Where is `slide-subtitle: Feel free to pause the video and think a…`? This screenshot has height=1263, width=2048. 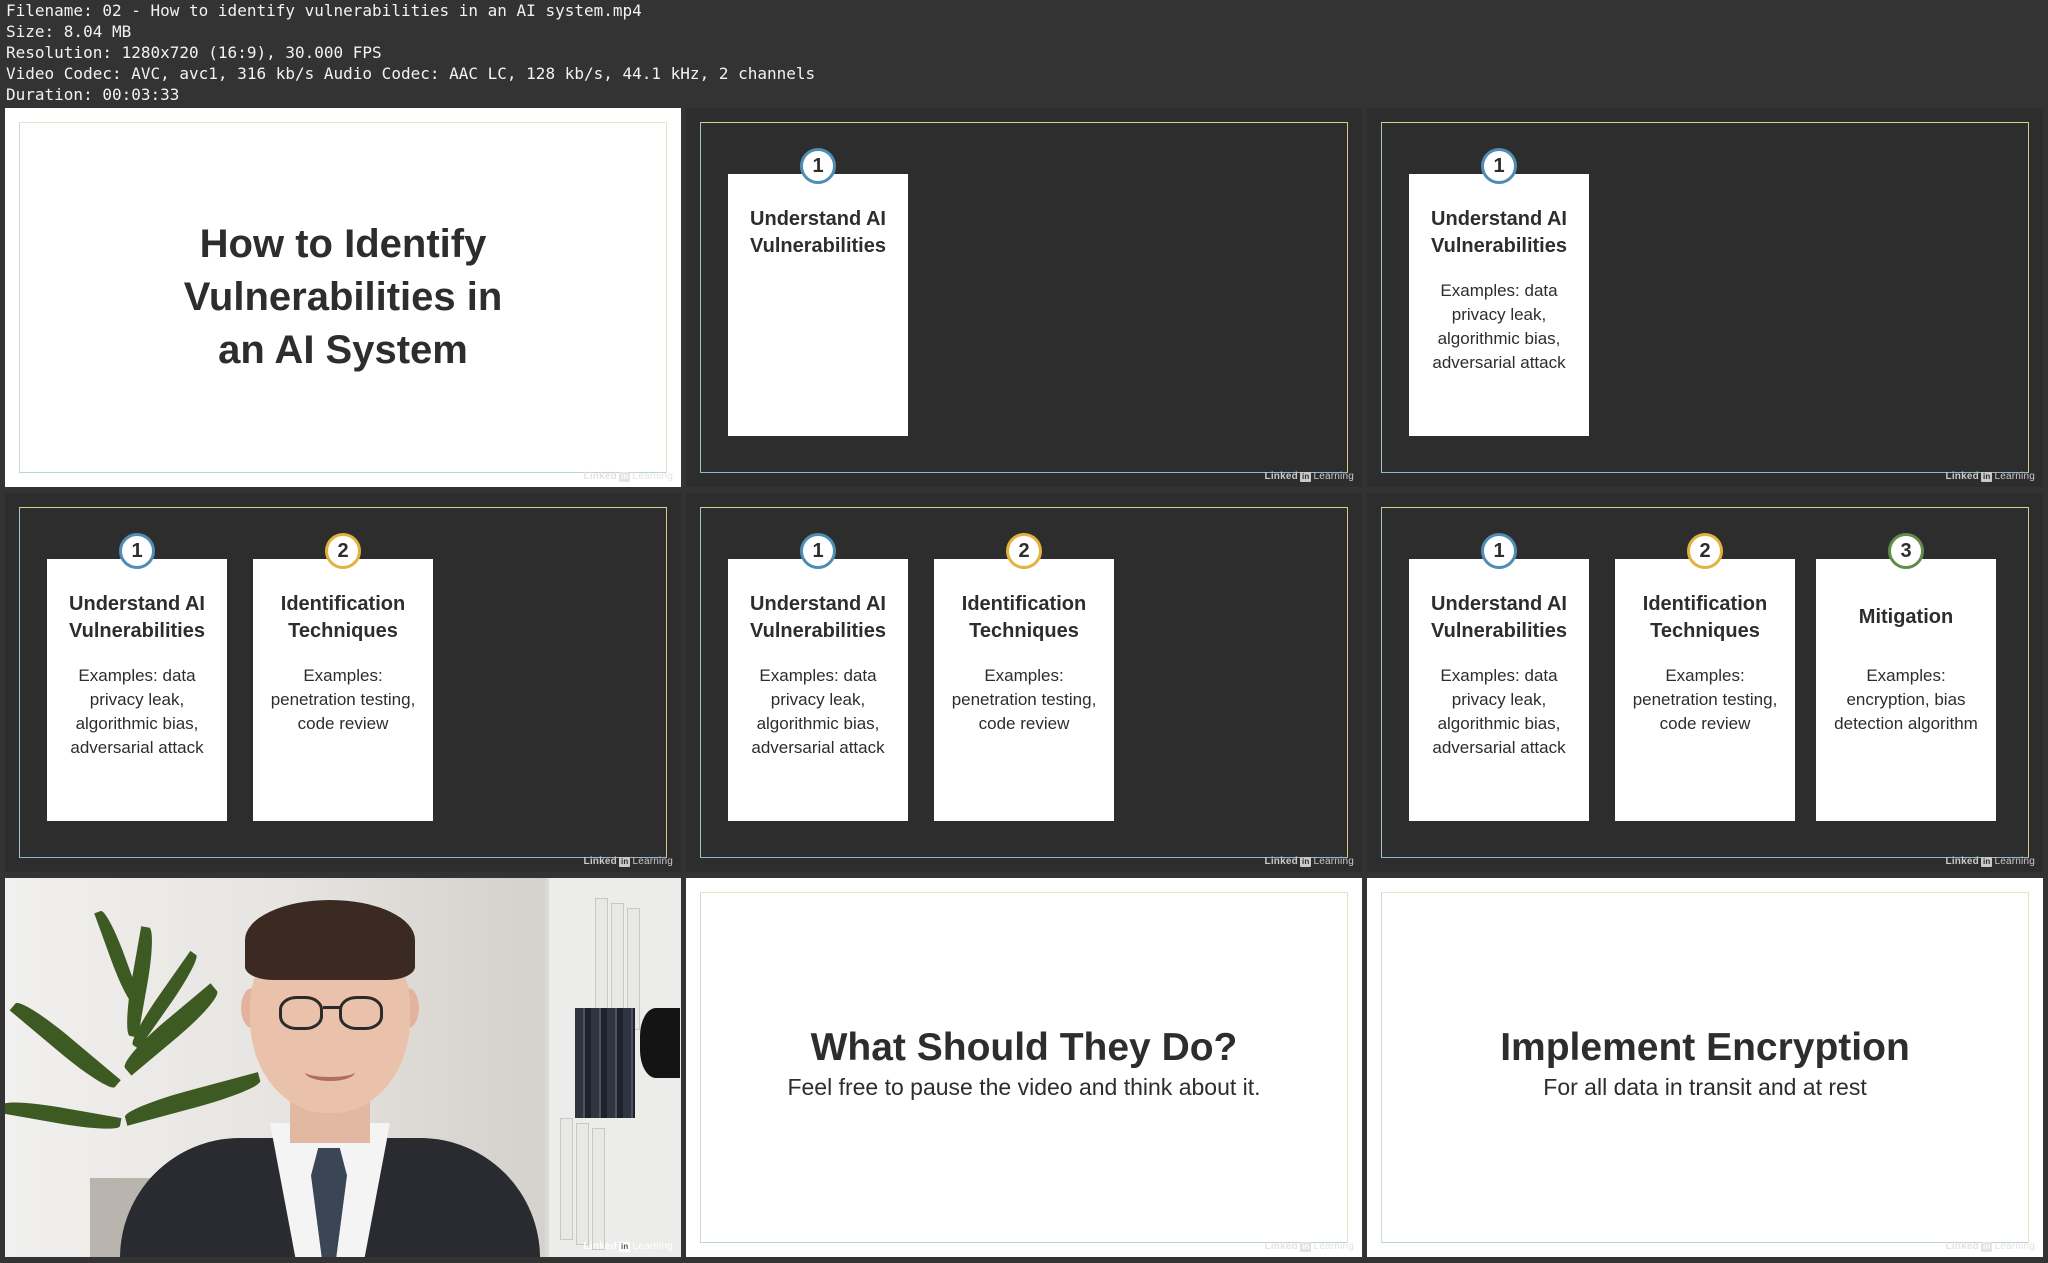
slide-subtitle: Feel free to pause the video and think a… is located at coordinates (1024, 1087).